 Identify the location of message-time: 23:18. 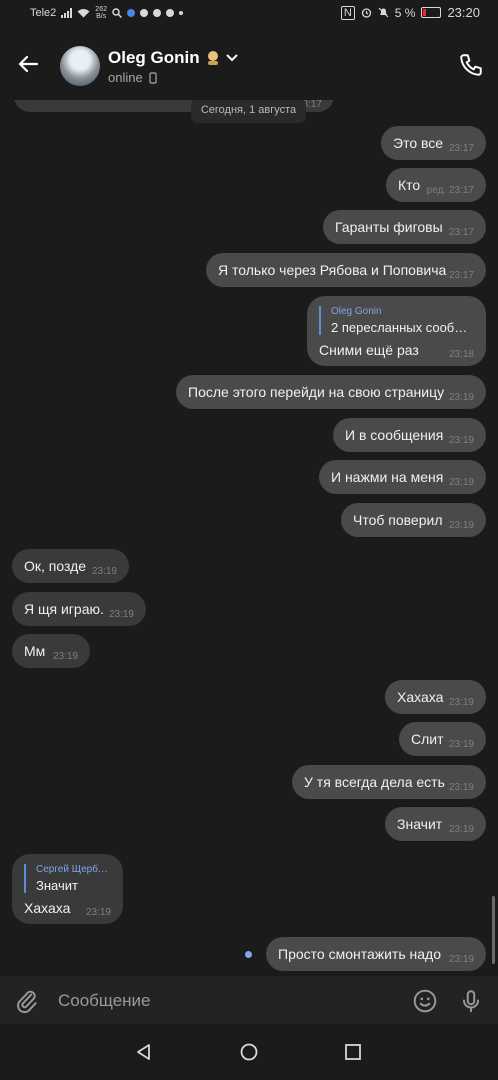
(461, 354).